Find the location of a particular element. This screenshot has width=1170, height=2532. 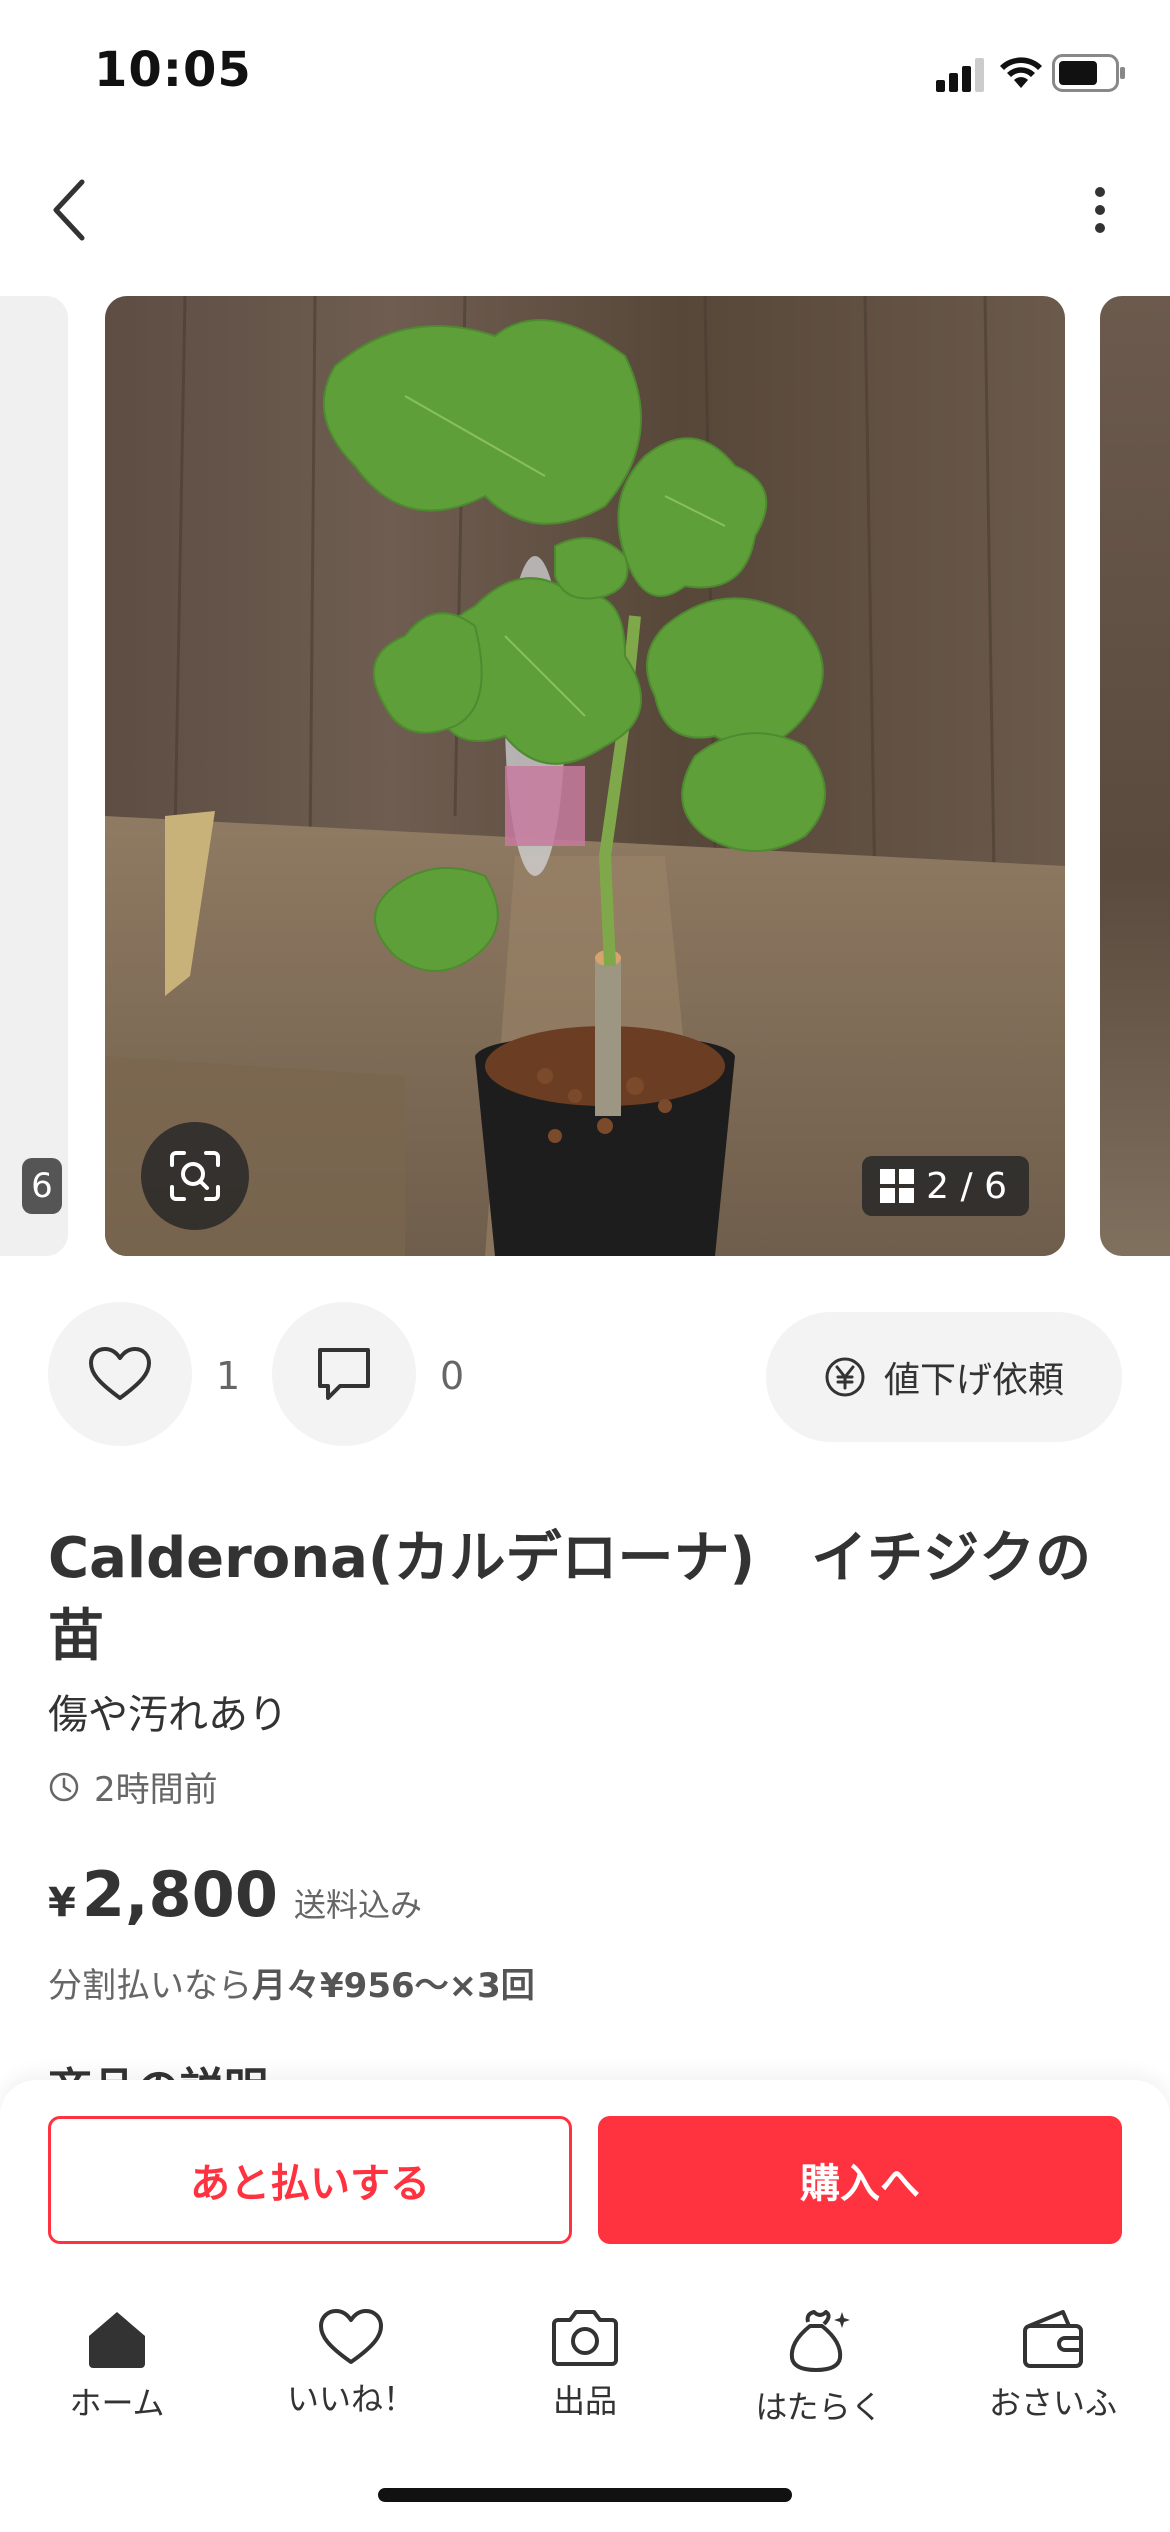

comment-icon is located at coordinates (344, 1374).